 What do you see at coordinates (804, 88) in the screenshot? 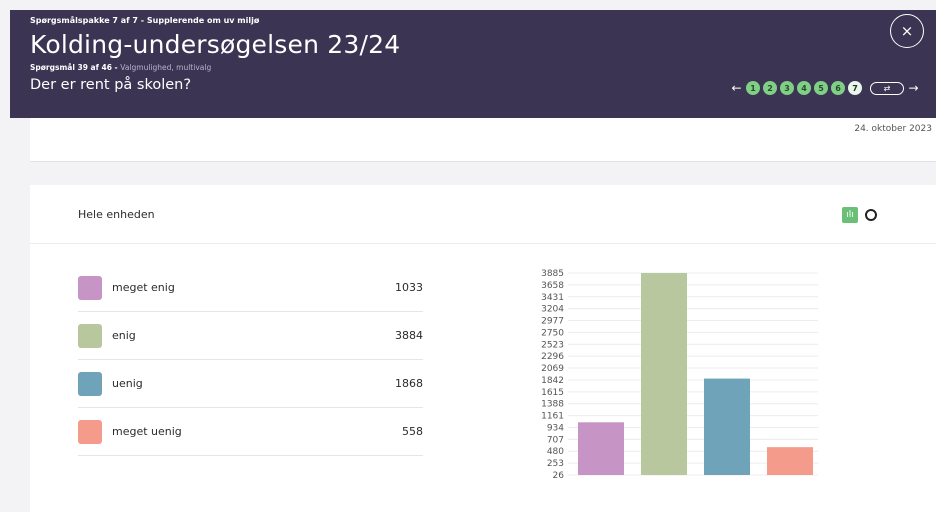
I see `page-pill-4: 4` at bounding box center [804, 88].